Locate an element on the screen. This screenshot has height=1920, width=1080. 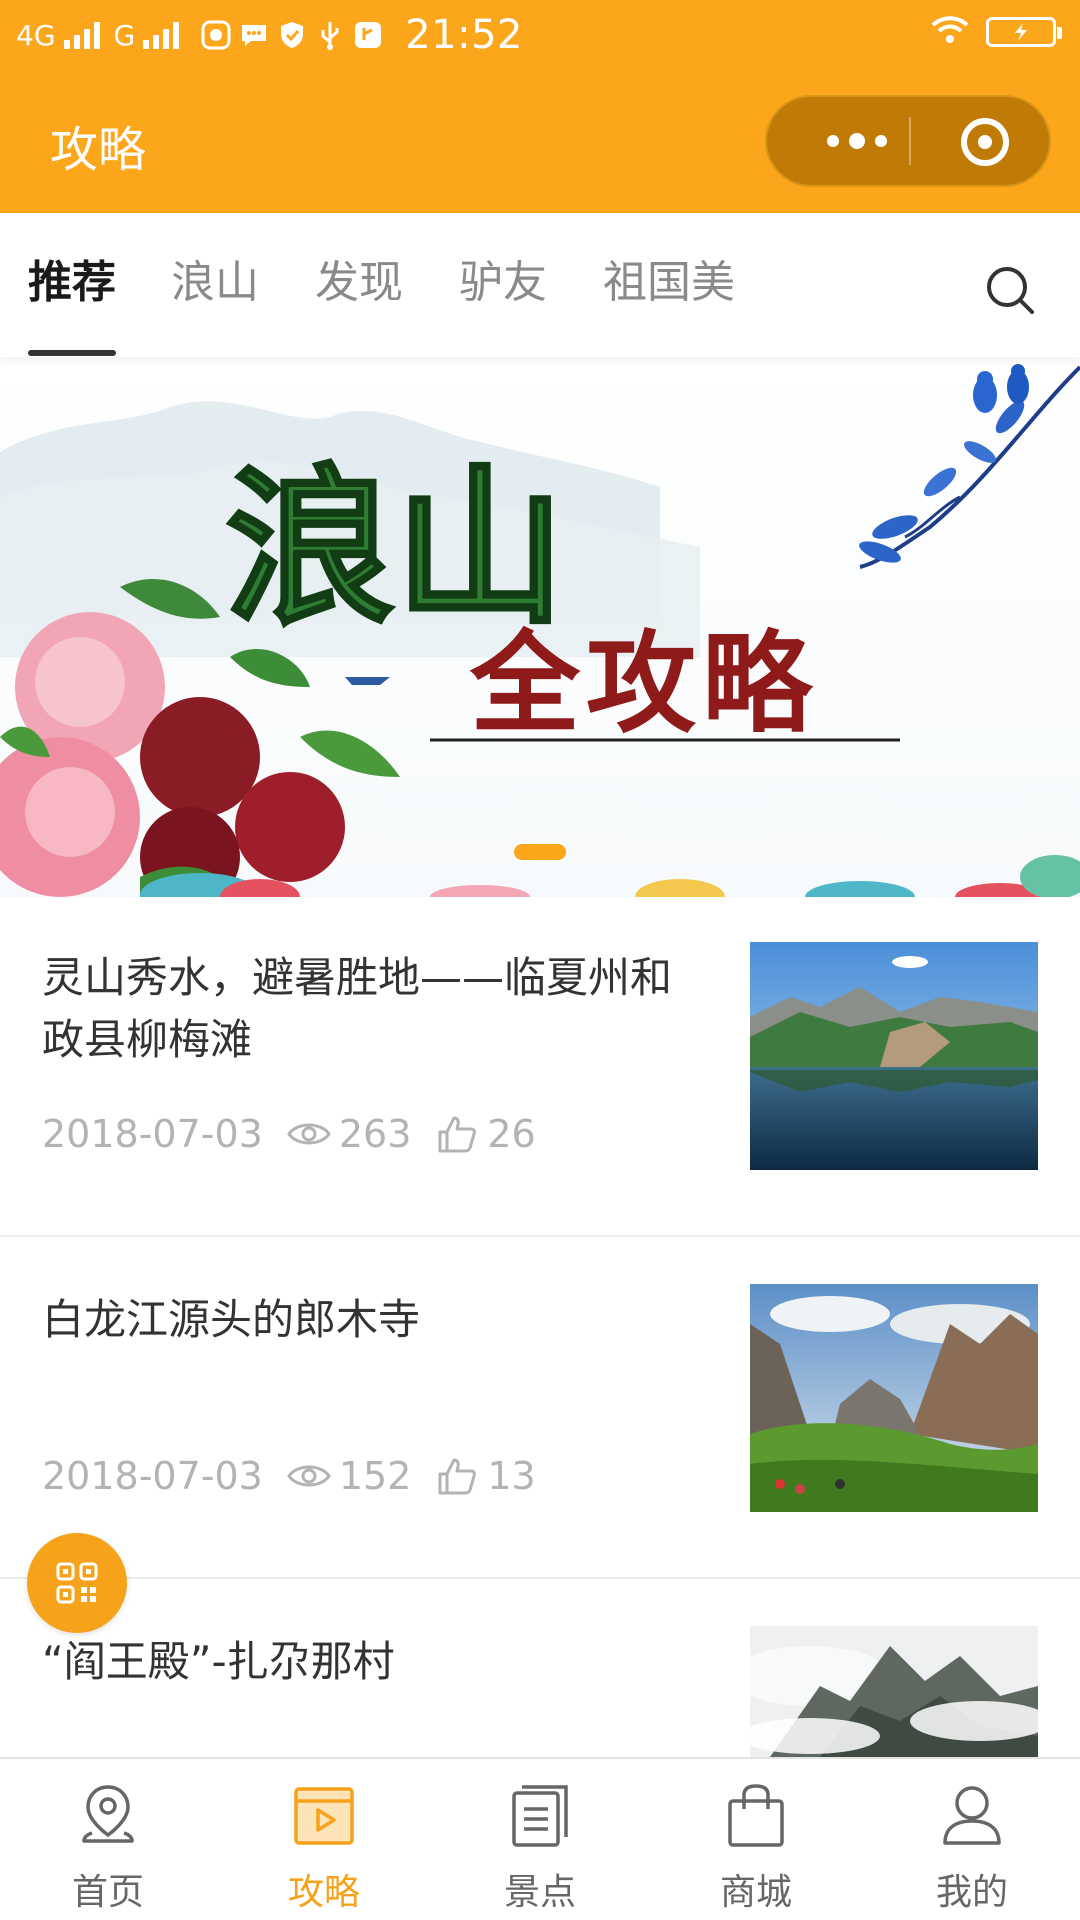
nav-item-guide: 攻略 is located at coordinates (324, 1839).